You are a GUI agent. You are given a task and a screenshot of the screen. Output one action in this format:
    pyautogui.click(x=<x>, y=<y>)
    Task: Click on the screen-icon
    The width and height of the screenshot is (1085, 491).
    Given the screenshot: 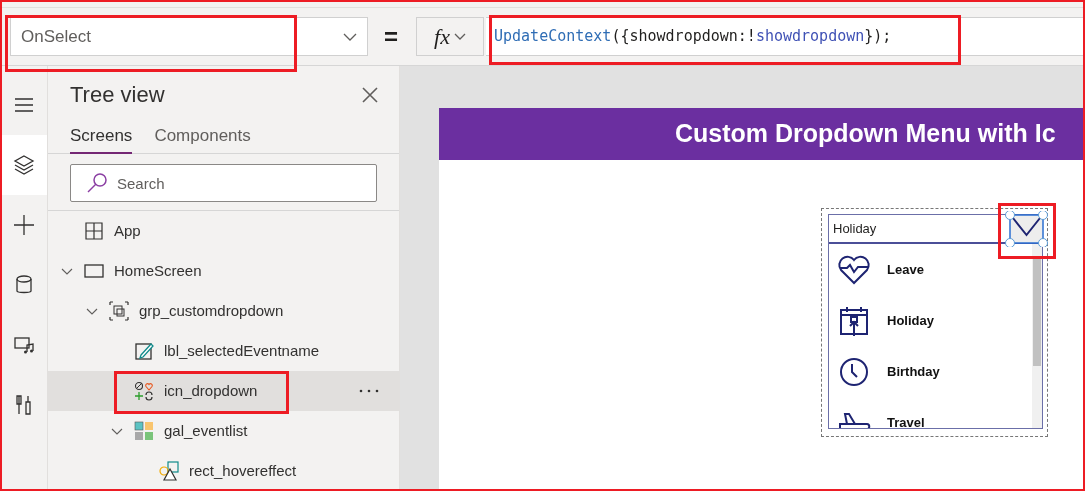 What is the action you would take?
    pyautogui.click(x=94, y=271)
    